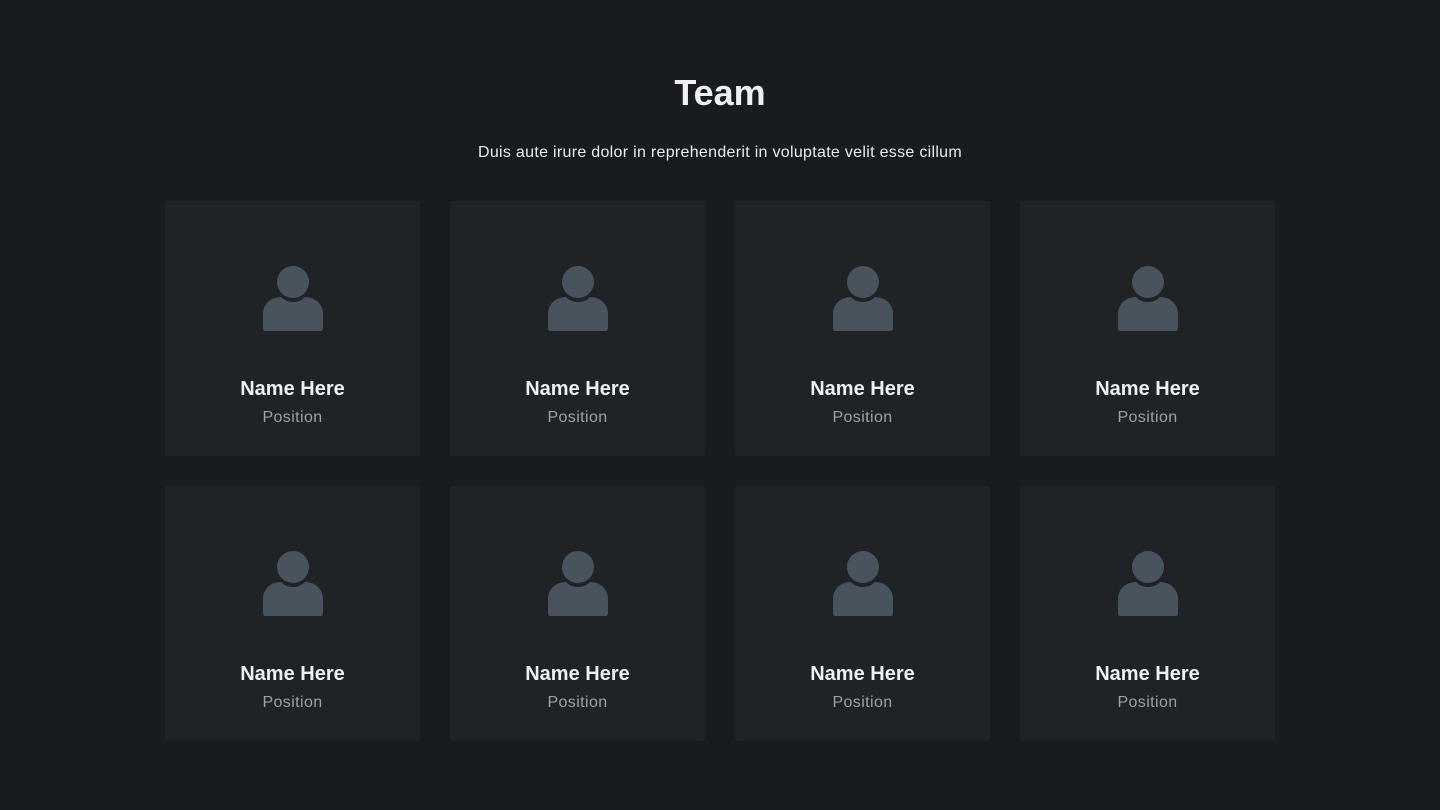 Image resolution: width=1440 pixels, height=810 pixels. Describe the element at coordinates (720, 92) in the screenshot. I see `page-title: Team` at that location.